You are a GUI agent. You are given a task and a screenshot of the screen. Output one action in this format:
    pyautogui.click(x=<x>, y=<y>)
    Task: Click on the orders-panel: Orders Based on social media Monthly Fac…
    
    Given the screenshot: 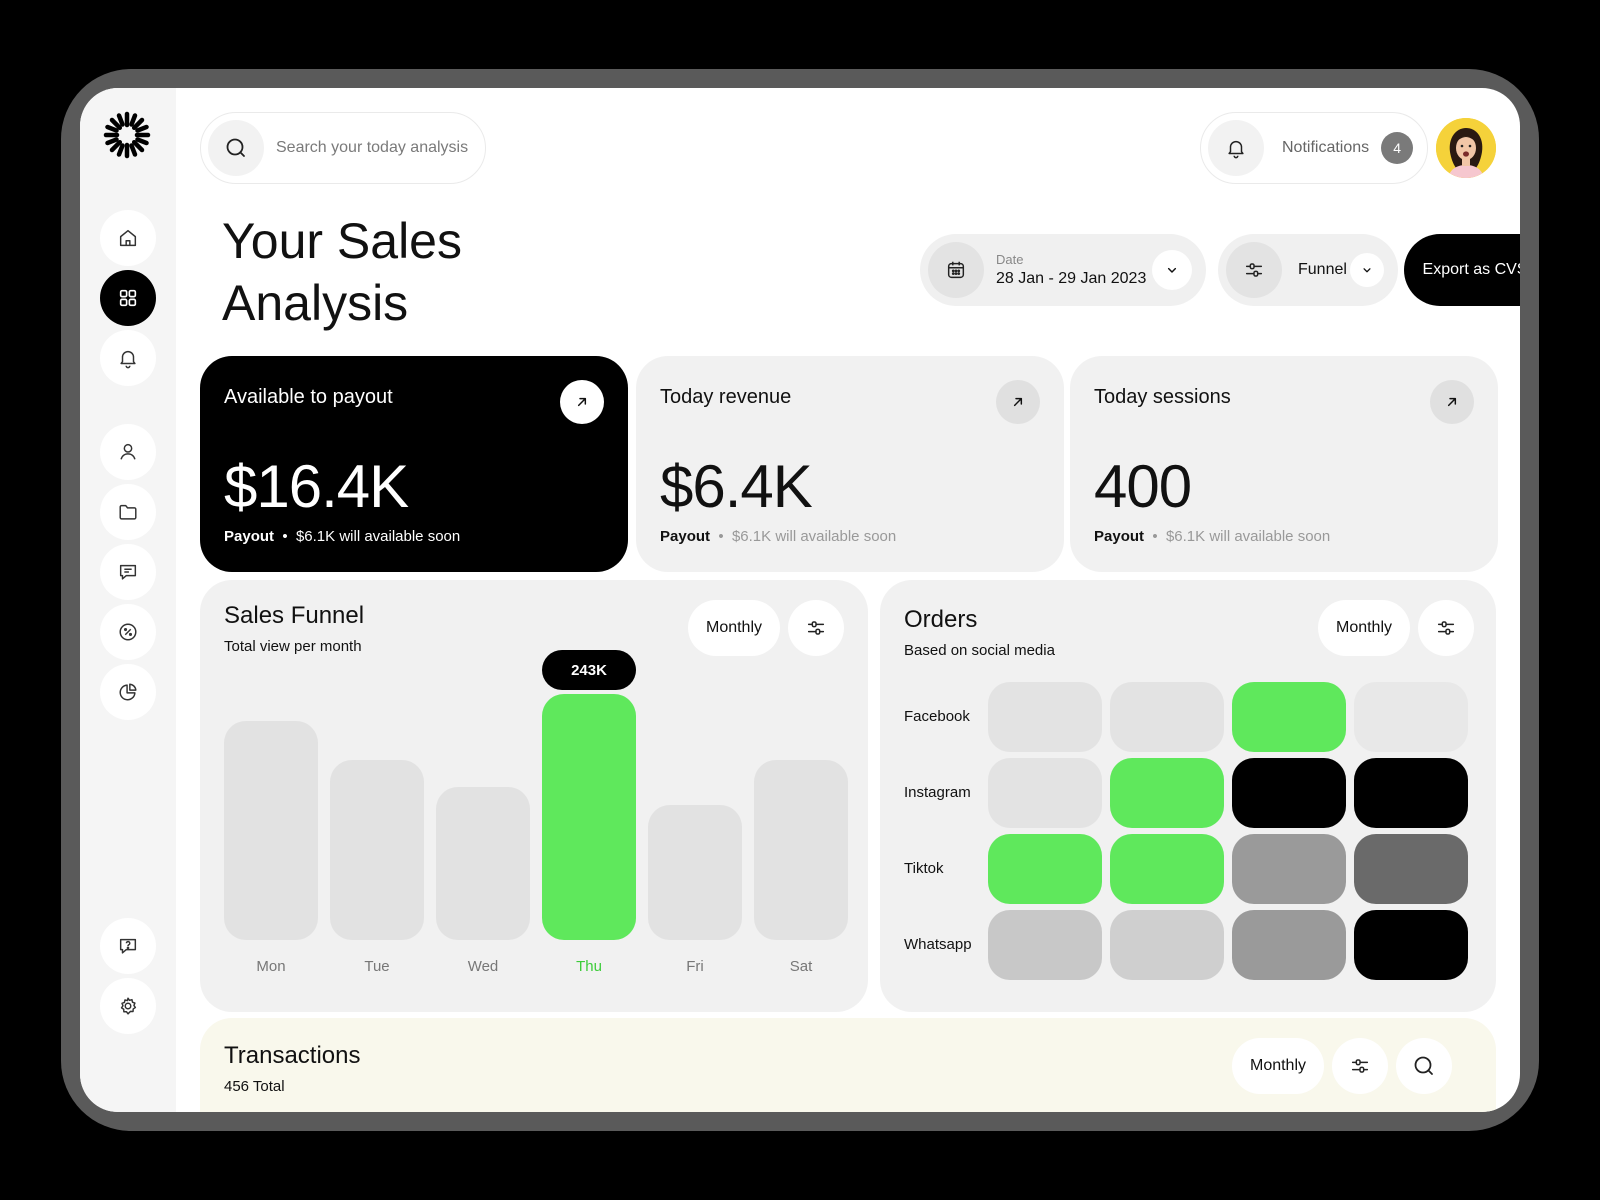 What is the action you would take?
    pyautogui.click(x=1188, y=796)
    